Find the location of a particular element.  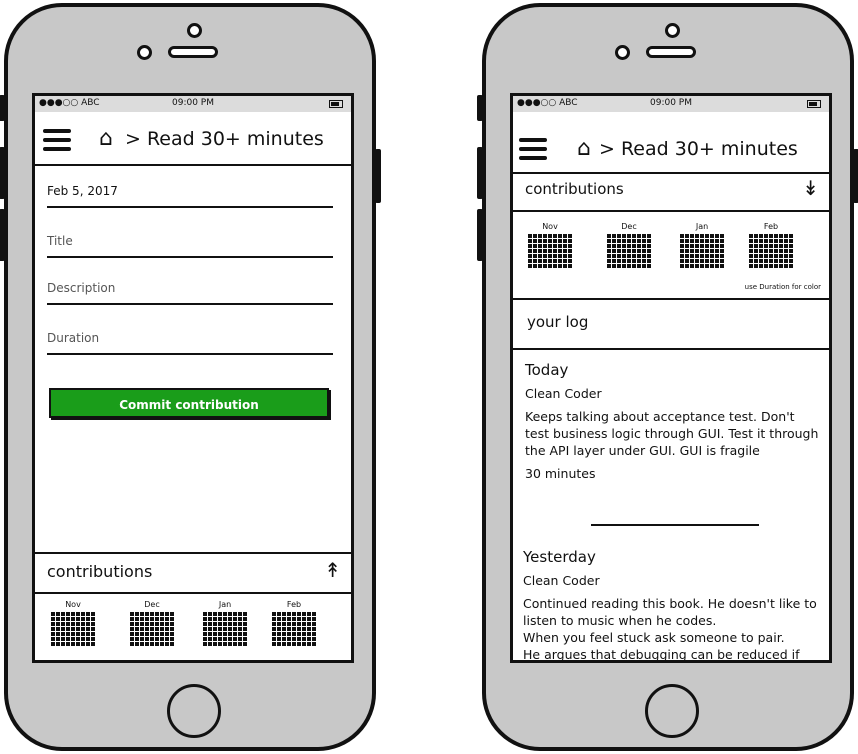

description-field: Description is located at coordinates (190, 289).